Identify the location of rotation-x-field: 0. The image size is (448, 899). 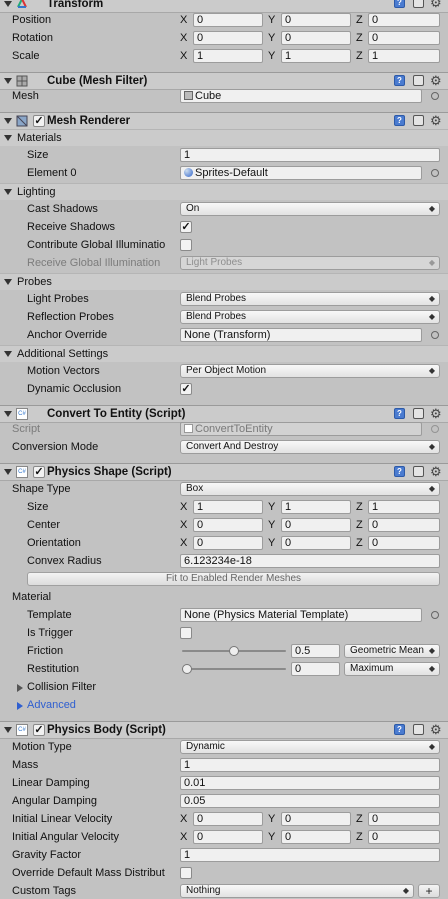
(228, 38).